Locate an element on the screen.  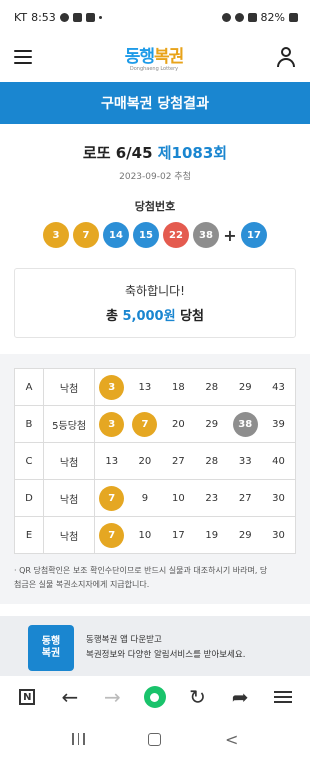
status-left: KT 8:53 is located at coordinates (58, 17).